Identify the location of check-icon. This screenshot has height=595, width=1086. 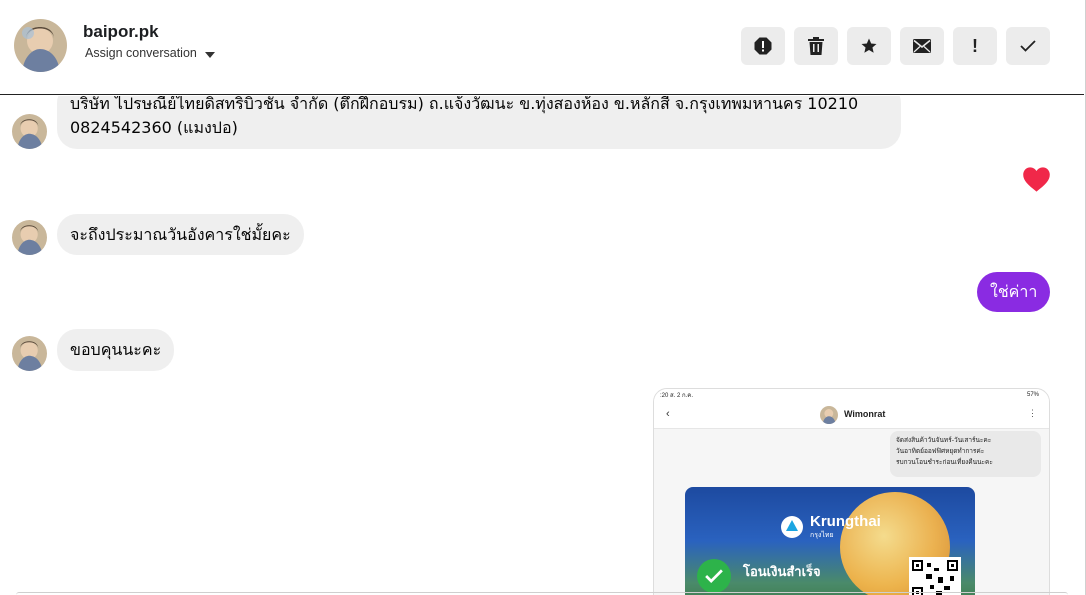
(1028, 46).